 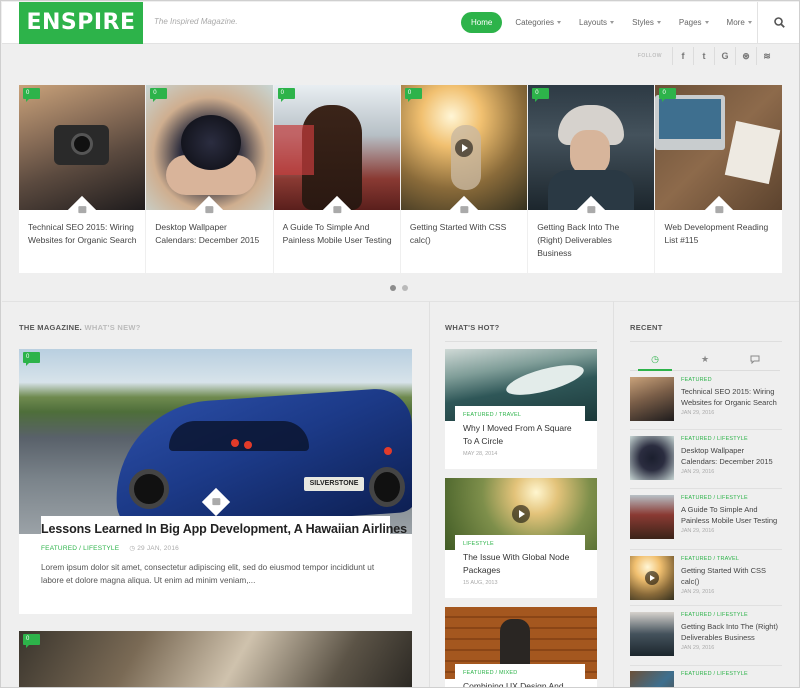 What do you see at coordinates (520, 544) in the screenshot?
I see `article-category: LIFESTYLE` at bounding box center [520, 544].